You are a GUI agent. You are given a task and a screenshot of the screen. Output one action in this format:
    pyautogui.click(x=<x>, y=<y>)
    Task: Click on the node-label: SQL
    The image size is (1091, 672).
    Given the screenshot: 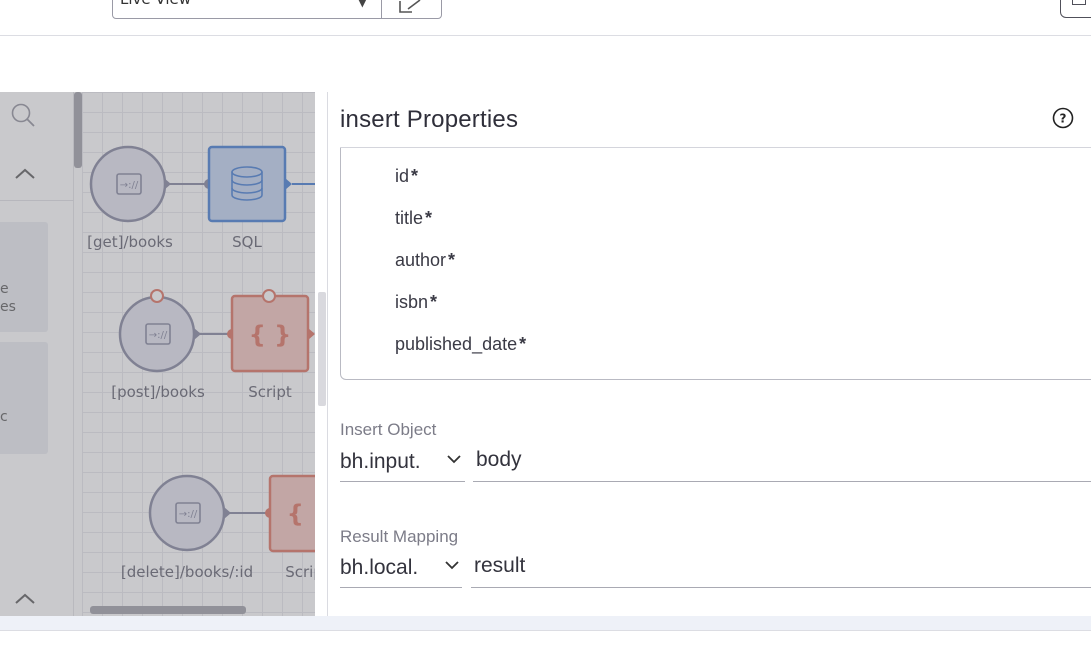 What is the action you would take?
    pyautogui.click(x=247, y=242)
    